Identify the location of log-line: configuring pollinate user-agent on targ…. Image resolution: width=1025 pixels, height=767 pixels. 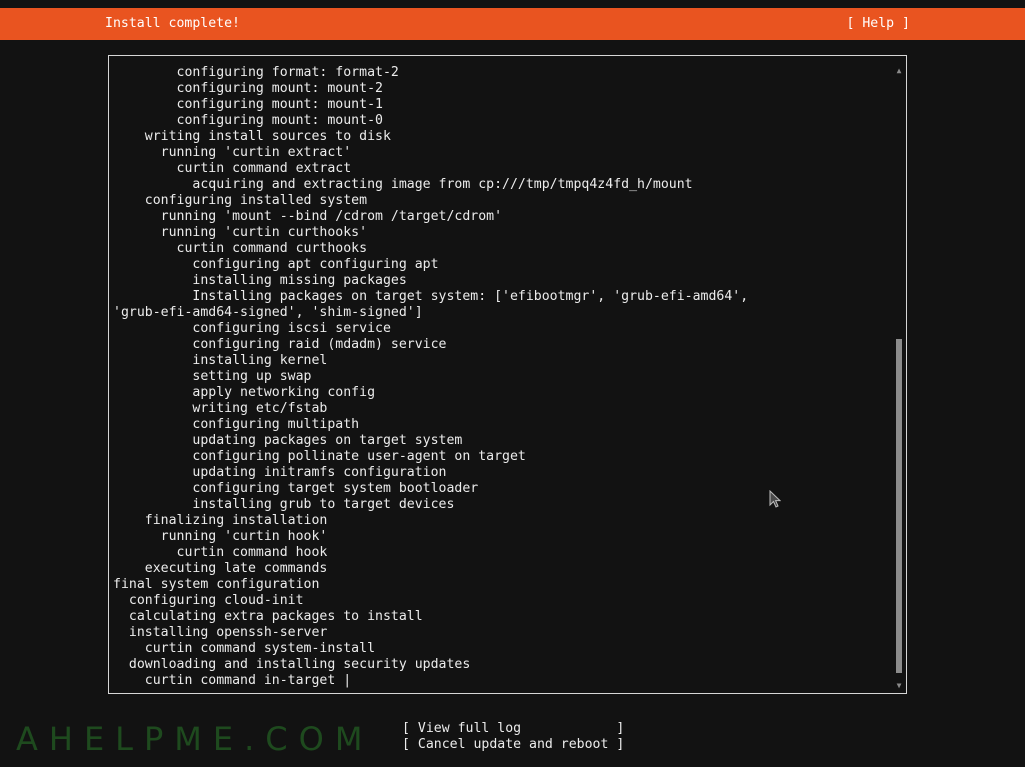
(319, 456).